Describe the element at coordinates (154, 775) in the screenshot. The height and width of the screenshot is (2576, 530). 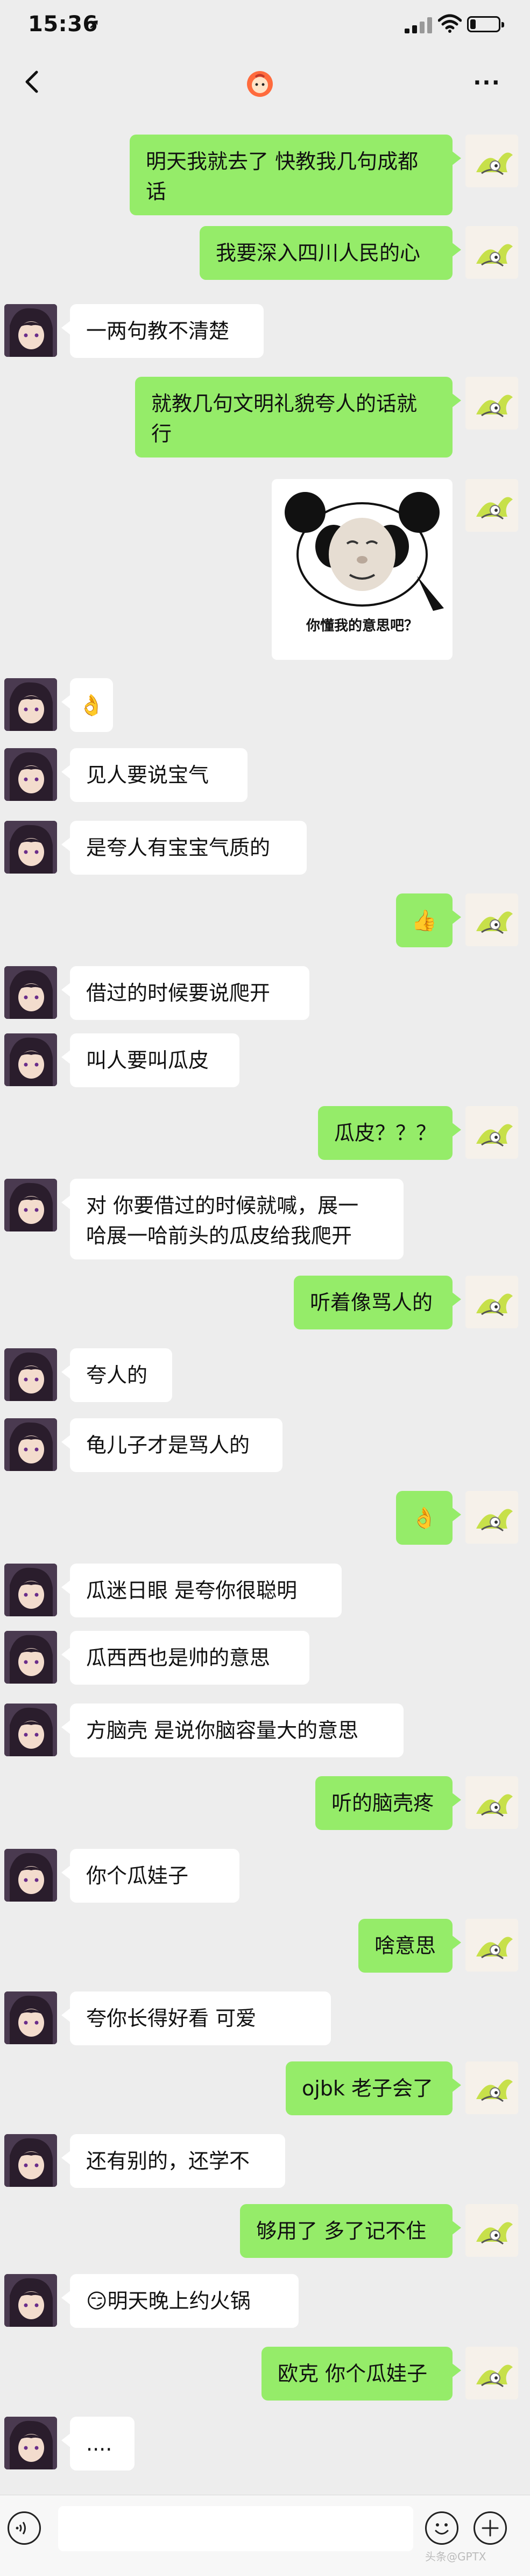
I see `text-message-bubble: 见人要说宝气` at that location.